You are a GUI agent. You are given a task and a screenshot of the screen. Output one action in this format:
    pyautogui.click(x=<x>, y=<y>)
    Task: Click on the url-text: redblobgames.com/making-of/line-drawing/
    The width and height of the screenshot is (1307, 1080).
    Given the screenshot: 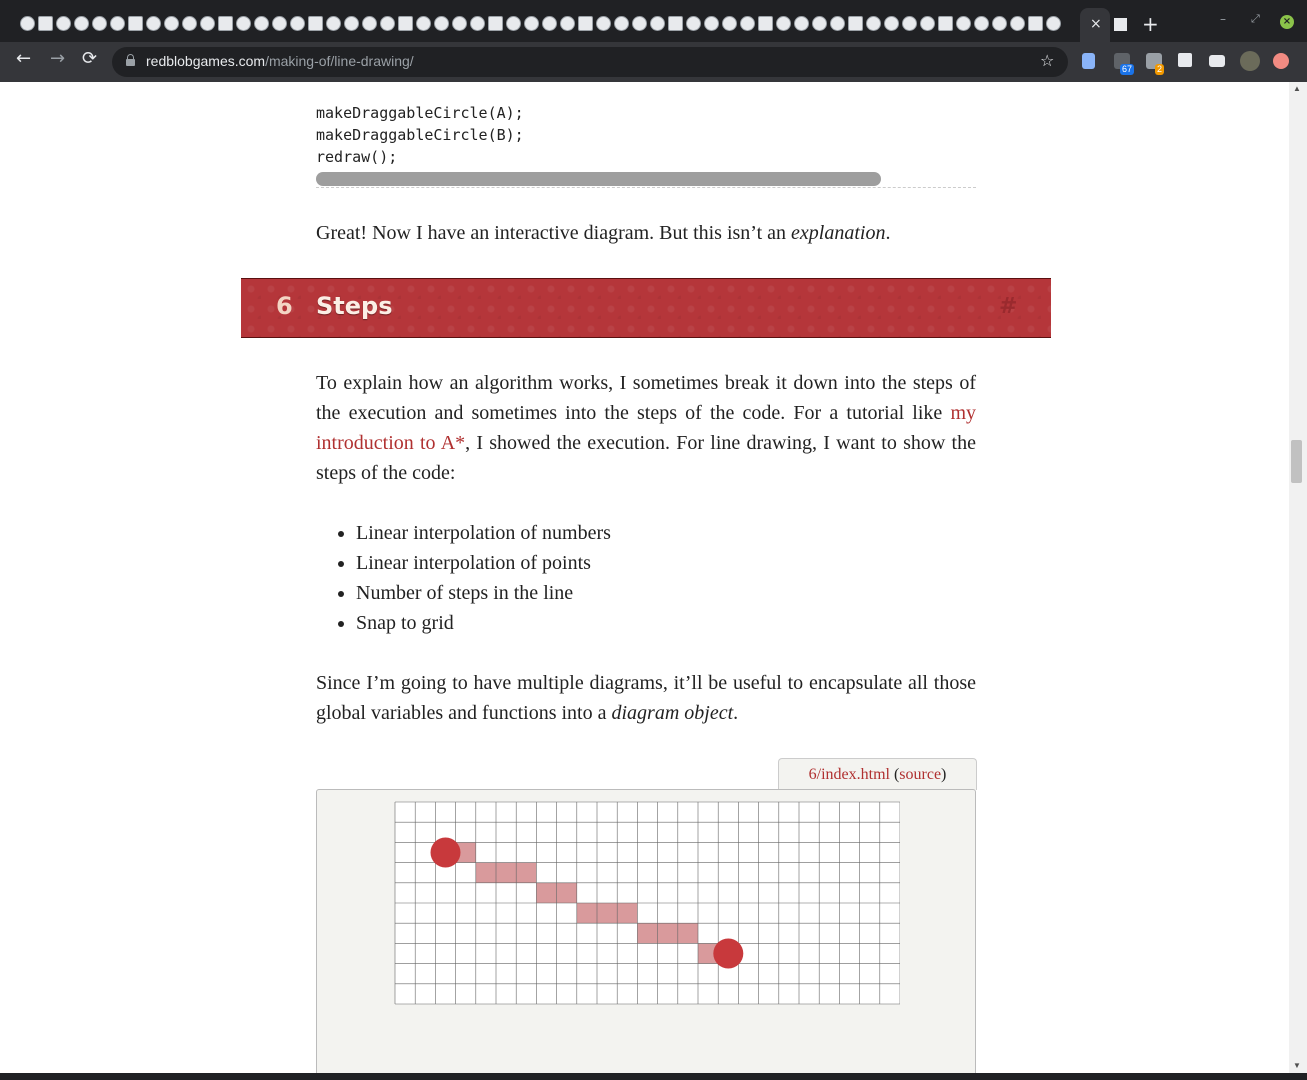 What is the action you would take?
    pyautogui.click(x=280, y=61)
    